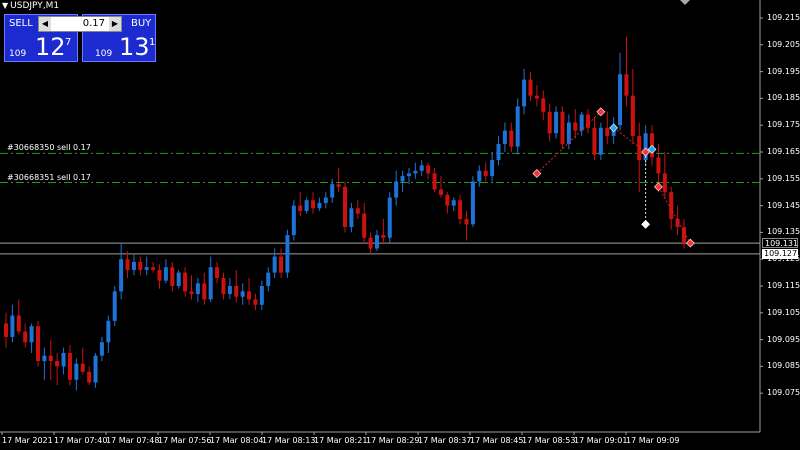 The image size is (800, 450). I want to click on price-axis-label: 109.105, so click(783, 312).